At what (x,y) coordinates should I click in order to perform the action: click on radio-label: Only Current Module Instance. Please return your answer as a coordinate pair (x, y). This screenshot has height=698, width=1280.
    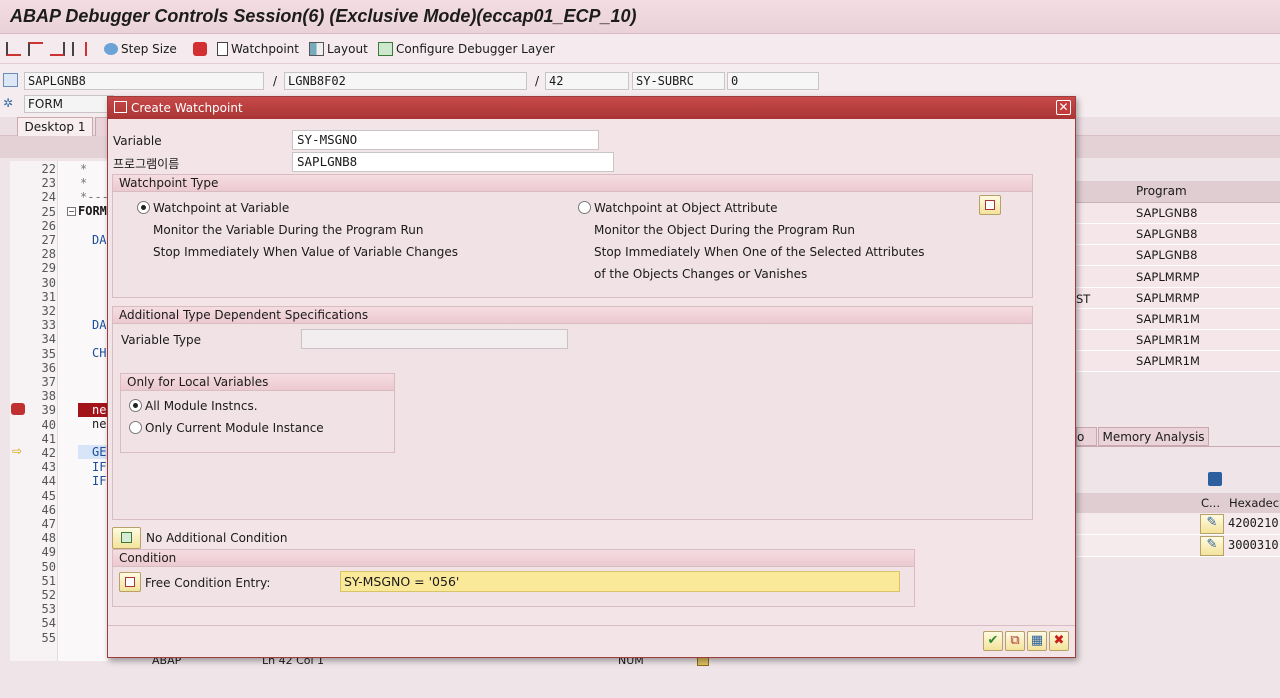
    Looking at the image, I should click on (234, 428).